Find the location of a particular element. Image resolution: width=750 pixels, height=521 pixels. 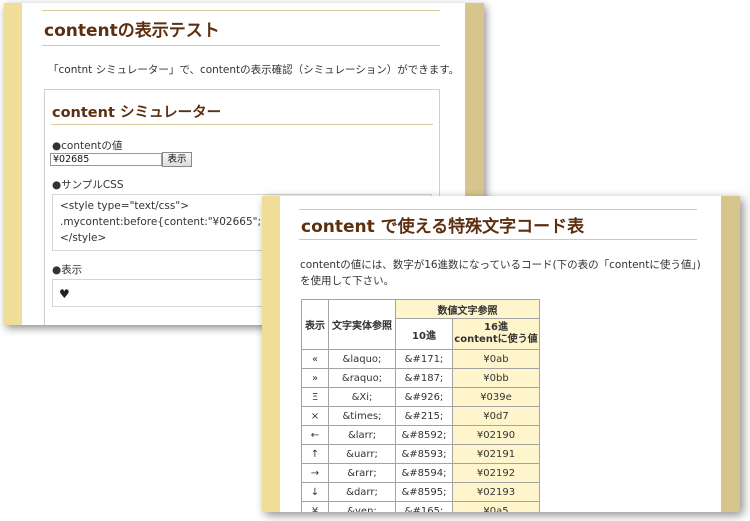

cell-entity: &raquo; is located at coordinates (362, 378).